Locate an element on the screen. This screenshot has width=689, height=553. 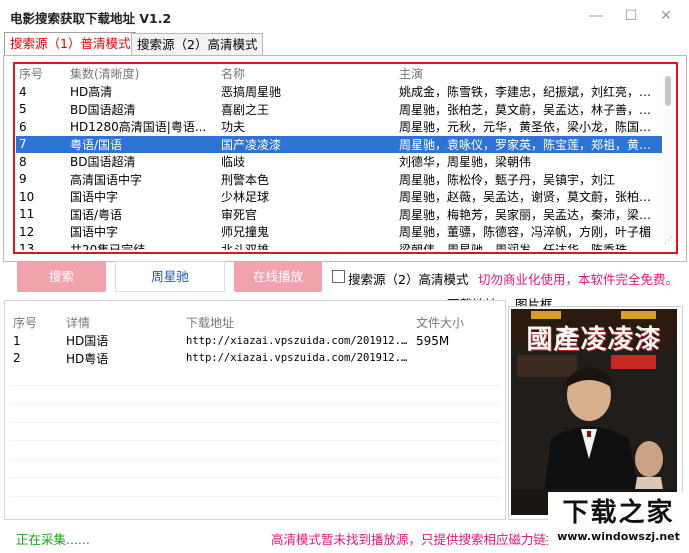
result-row: 12 国语中字 师兄撞鬼 周星驰，董骠，陈德容，冯淬帆，方刚，叶子楣 is located at coordinates (339, 232).